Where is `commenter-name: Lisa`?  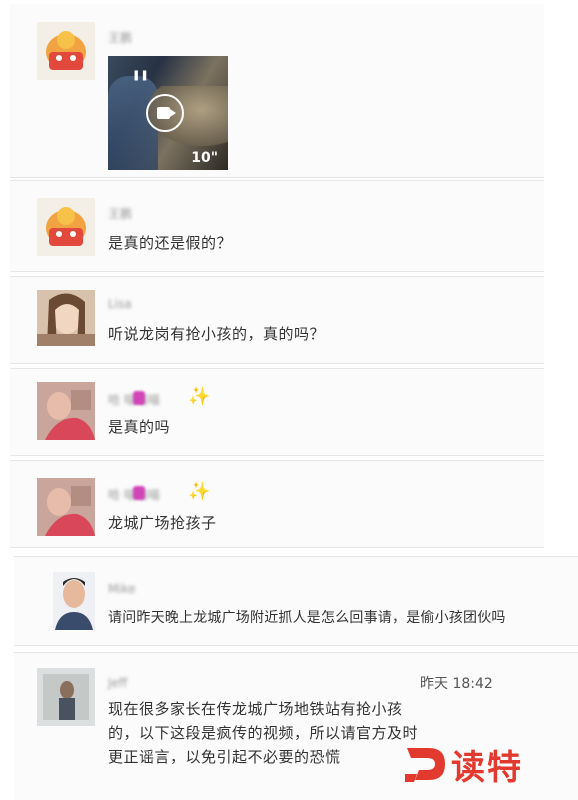
commenter-name: Lisa is located at coordinates (120, 304).